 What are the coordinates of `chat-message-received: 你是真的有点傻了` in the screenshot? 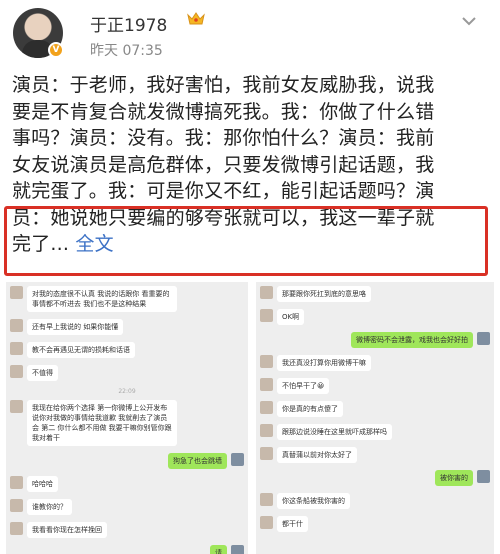 It's located at (301, 409).